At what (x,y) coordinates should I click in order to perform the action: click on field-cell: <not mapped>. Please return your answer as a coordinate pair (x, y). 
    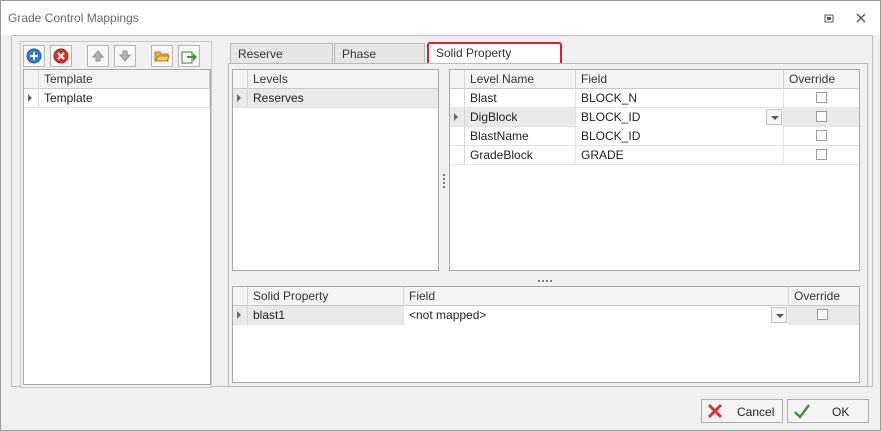
    Looking at the image, I should click on (596, 315).